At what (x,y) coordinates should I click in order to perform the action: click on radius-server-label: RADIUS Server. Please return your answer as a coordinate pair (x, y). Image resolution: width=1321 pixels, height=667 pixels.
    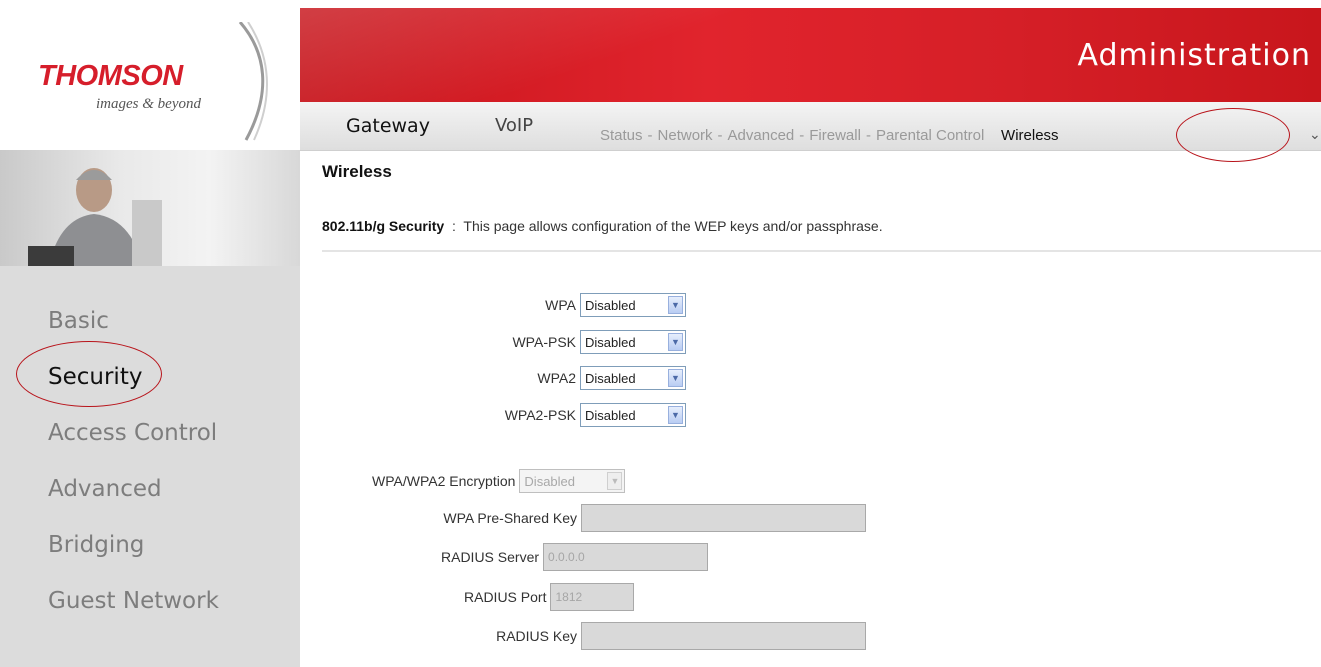
    Looking at the image, I should click on (490, 557).